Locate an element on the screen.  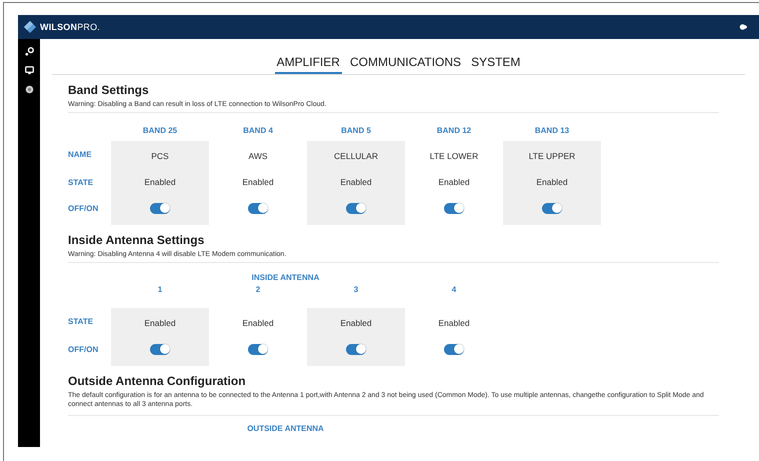
section-title: Band Settings is located at coordinates (109, 90).